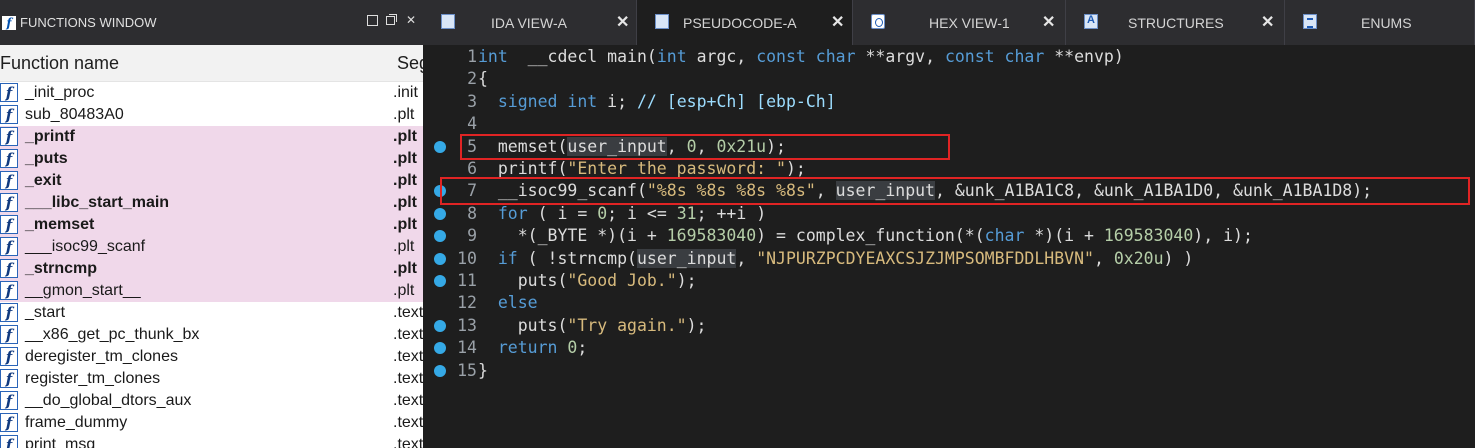 The image size is (1475, 448). I want to click on function-row: f _start .text, so click(211, 313).